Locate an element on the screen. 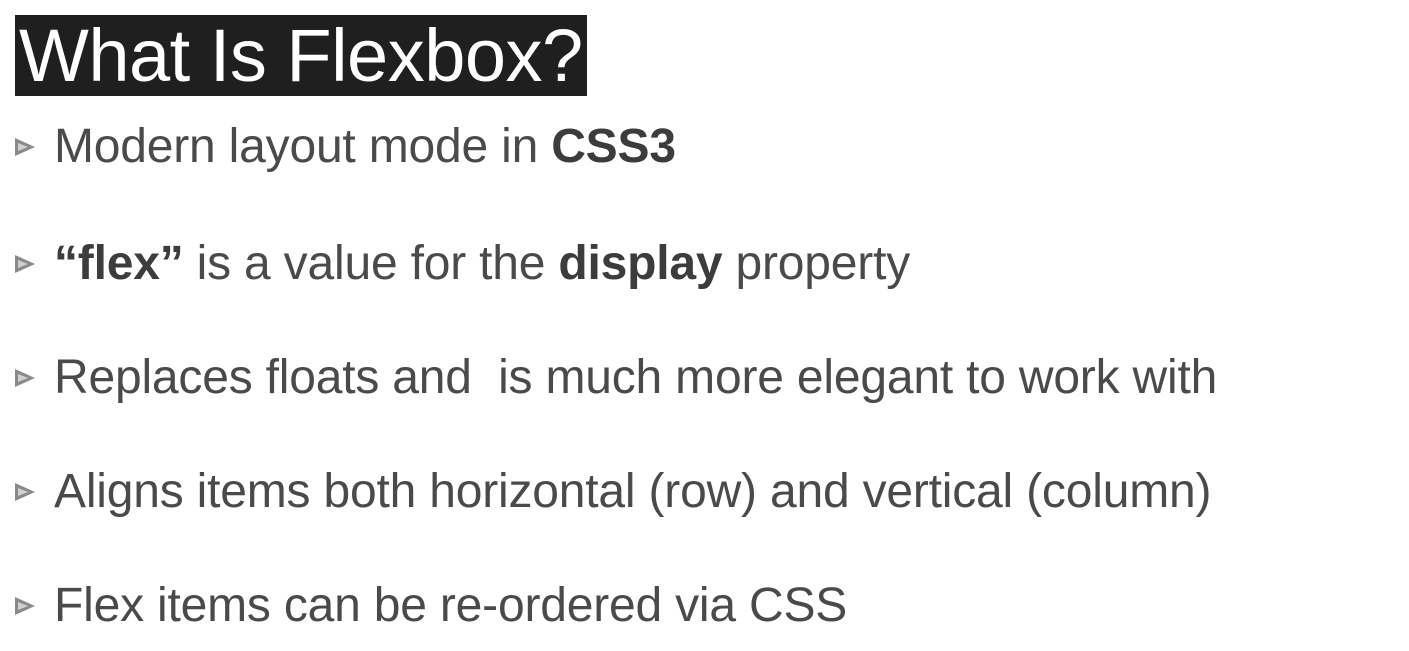 This screenshot has width=1409, height=651. bullet-text-part: is a value for the is located at coordinates (371, 263).